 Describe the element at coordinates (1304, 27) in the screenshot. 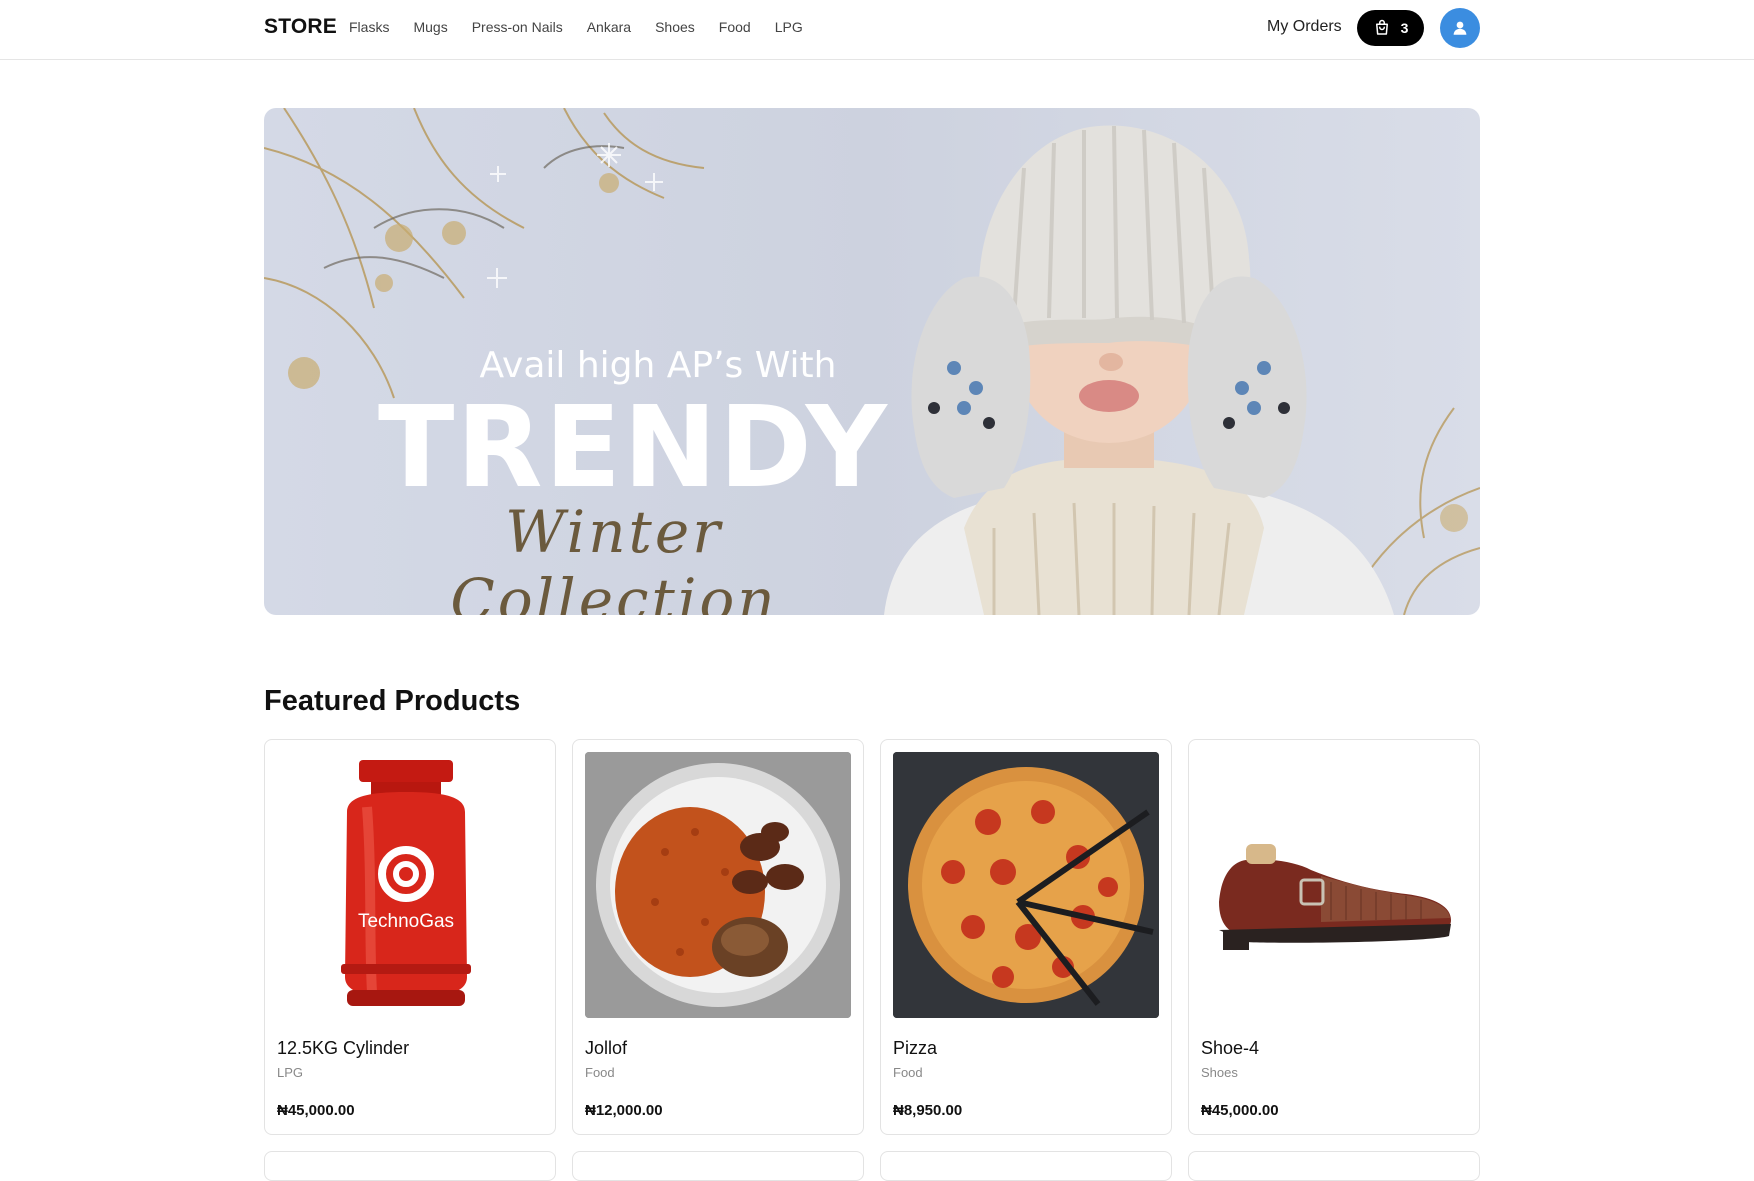

I see `my-orders-link: My Orders` at that location.